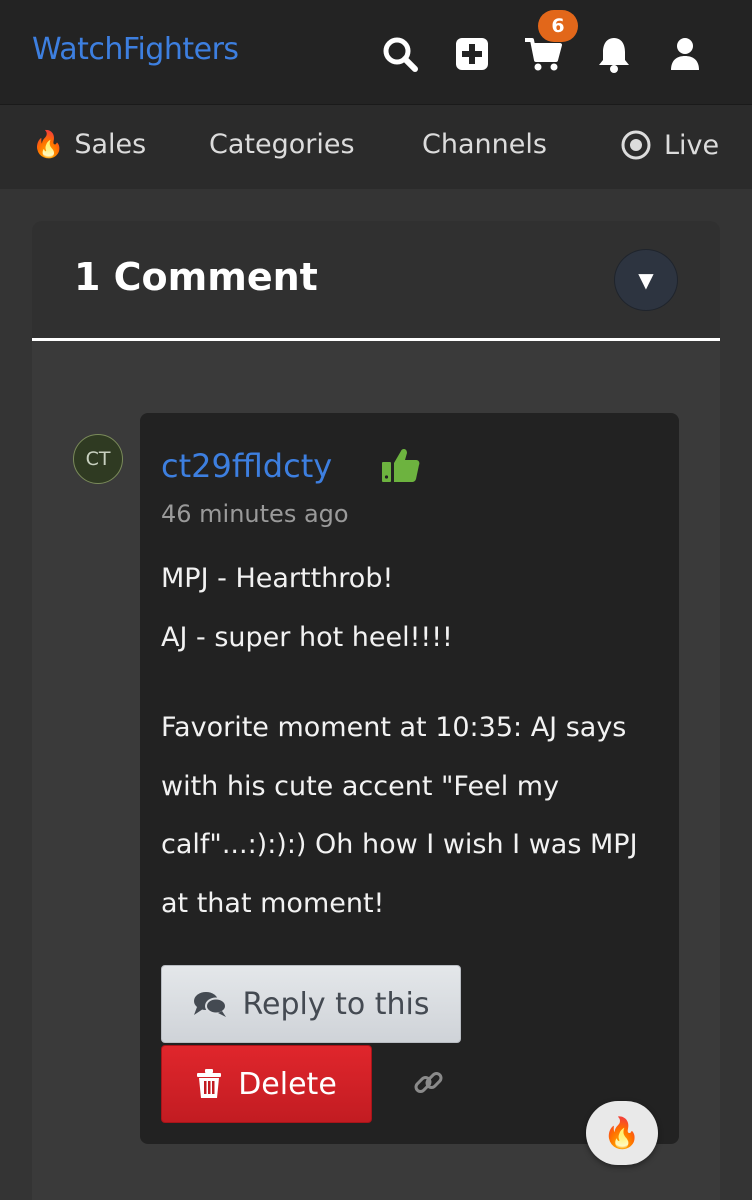 Image resolution: width=752 pixels, height=1200 pixels. What do you see at coordinates (376, 281) in the screenshot?
I see `comments-header: 1 Comment ▼` at bounding box center [376, 281].